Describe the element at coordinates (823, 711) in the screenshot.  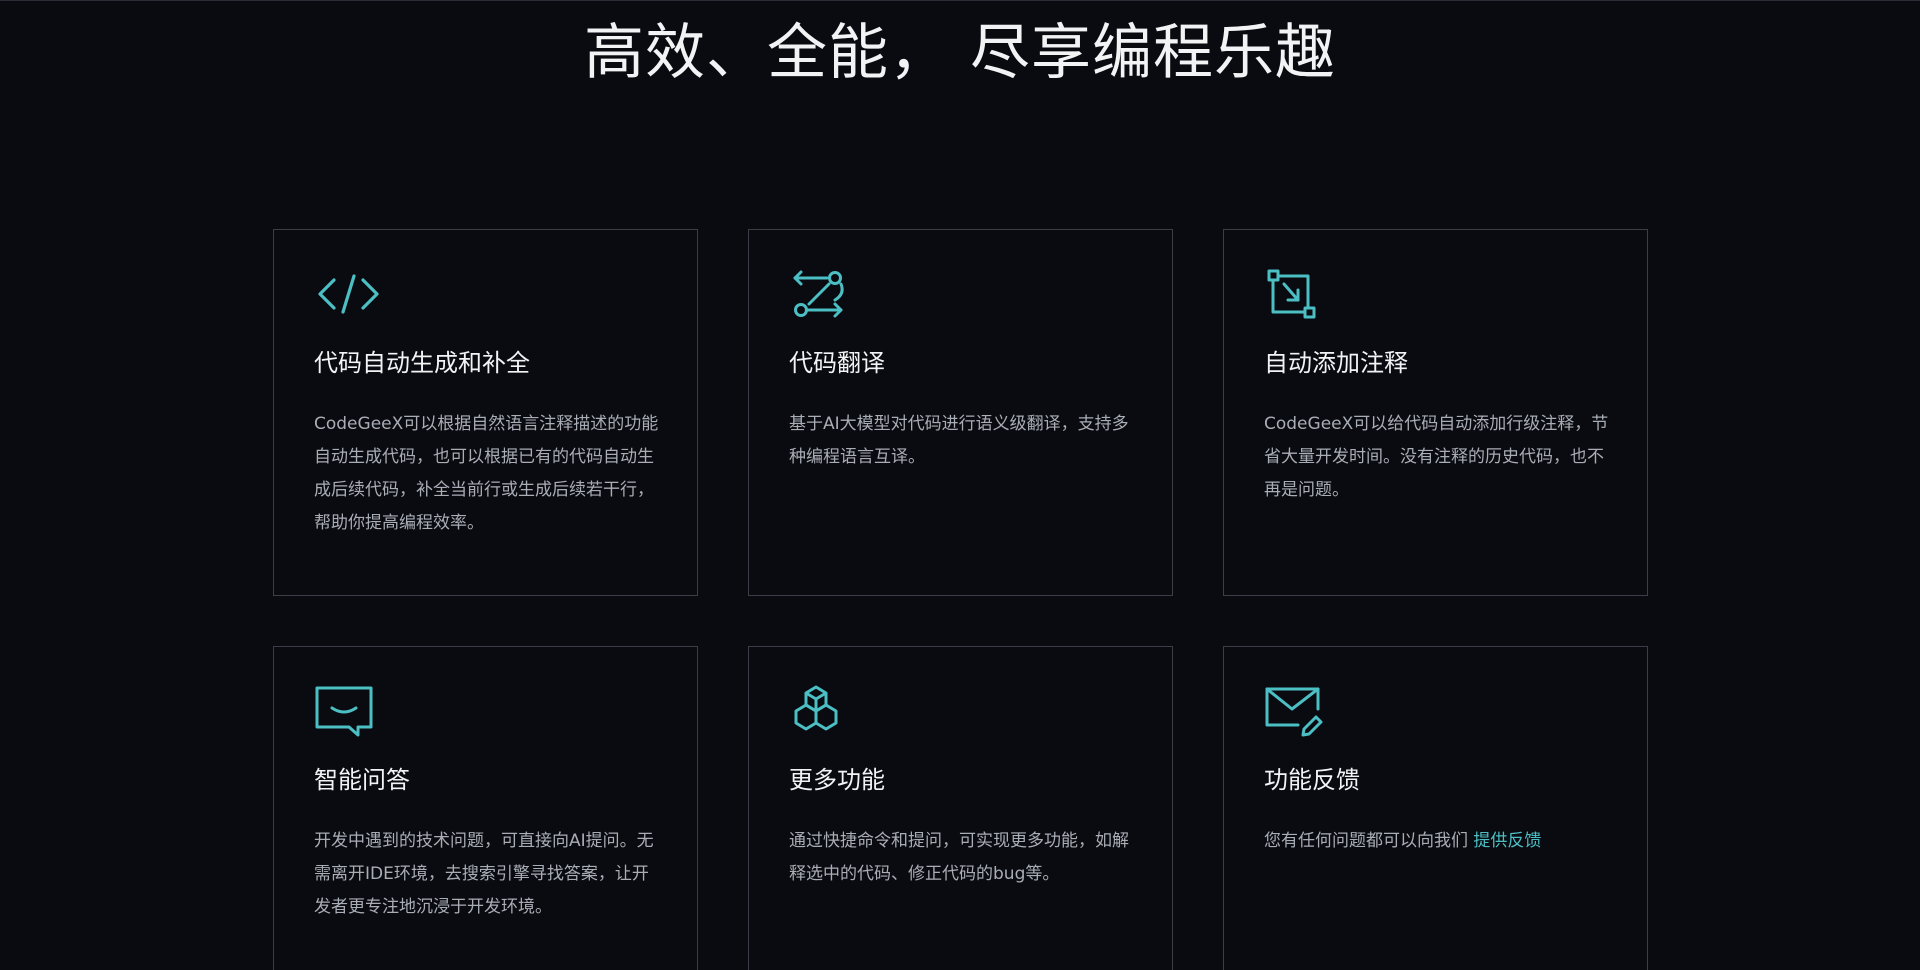
I see `cubes-icon` at that location.